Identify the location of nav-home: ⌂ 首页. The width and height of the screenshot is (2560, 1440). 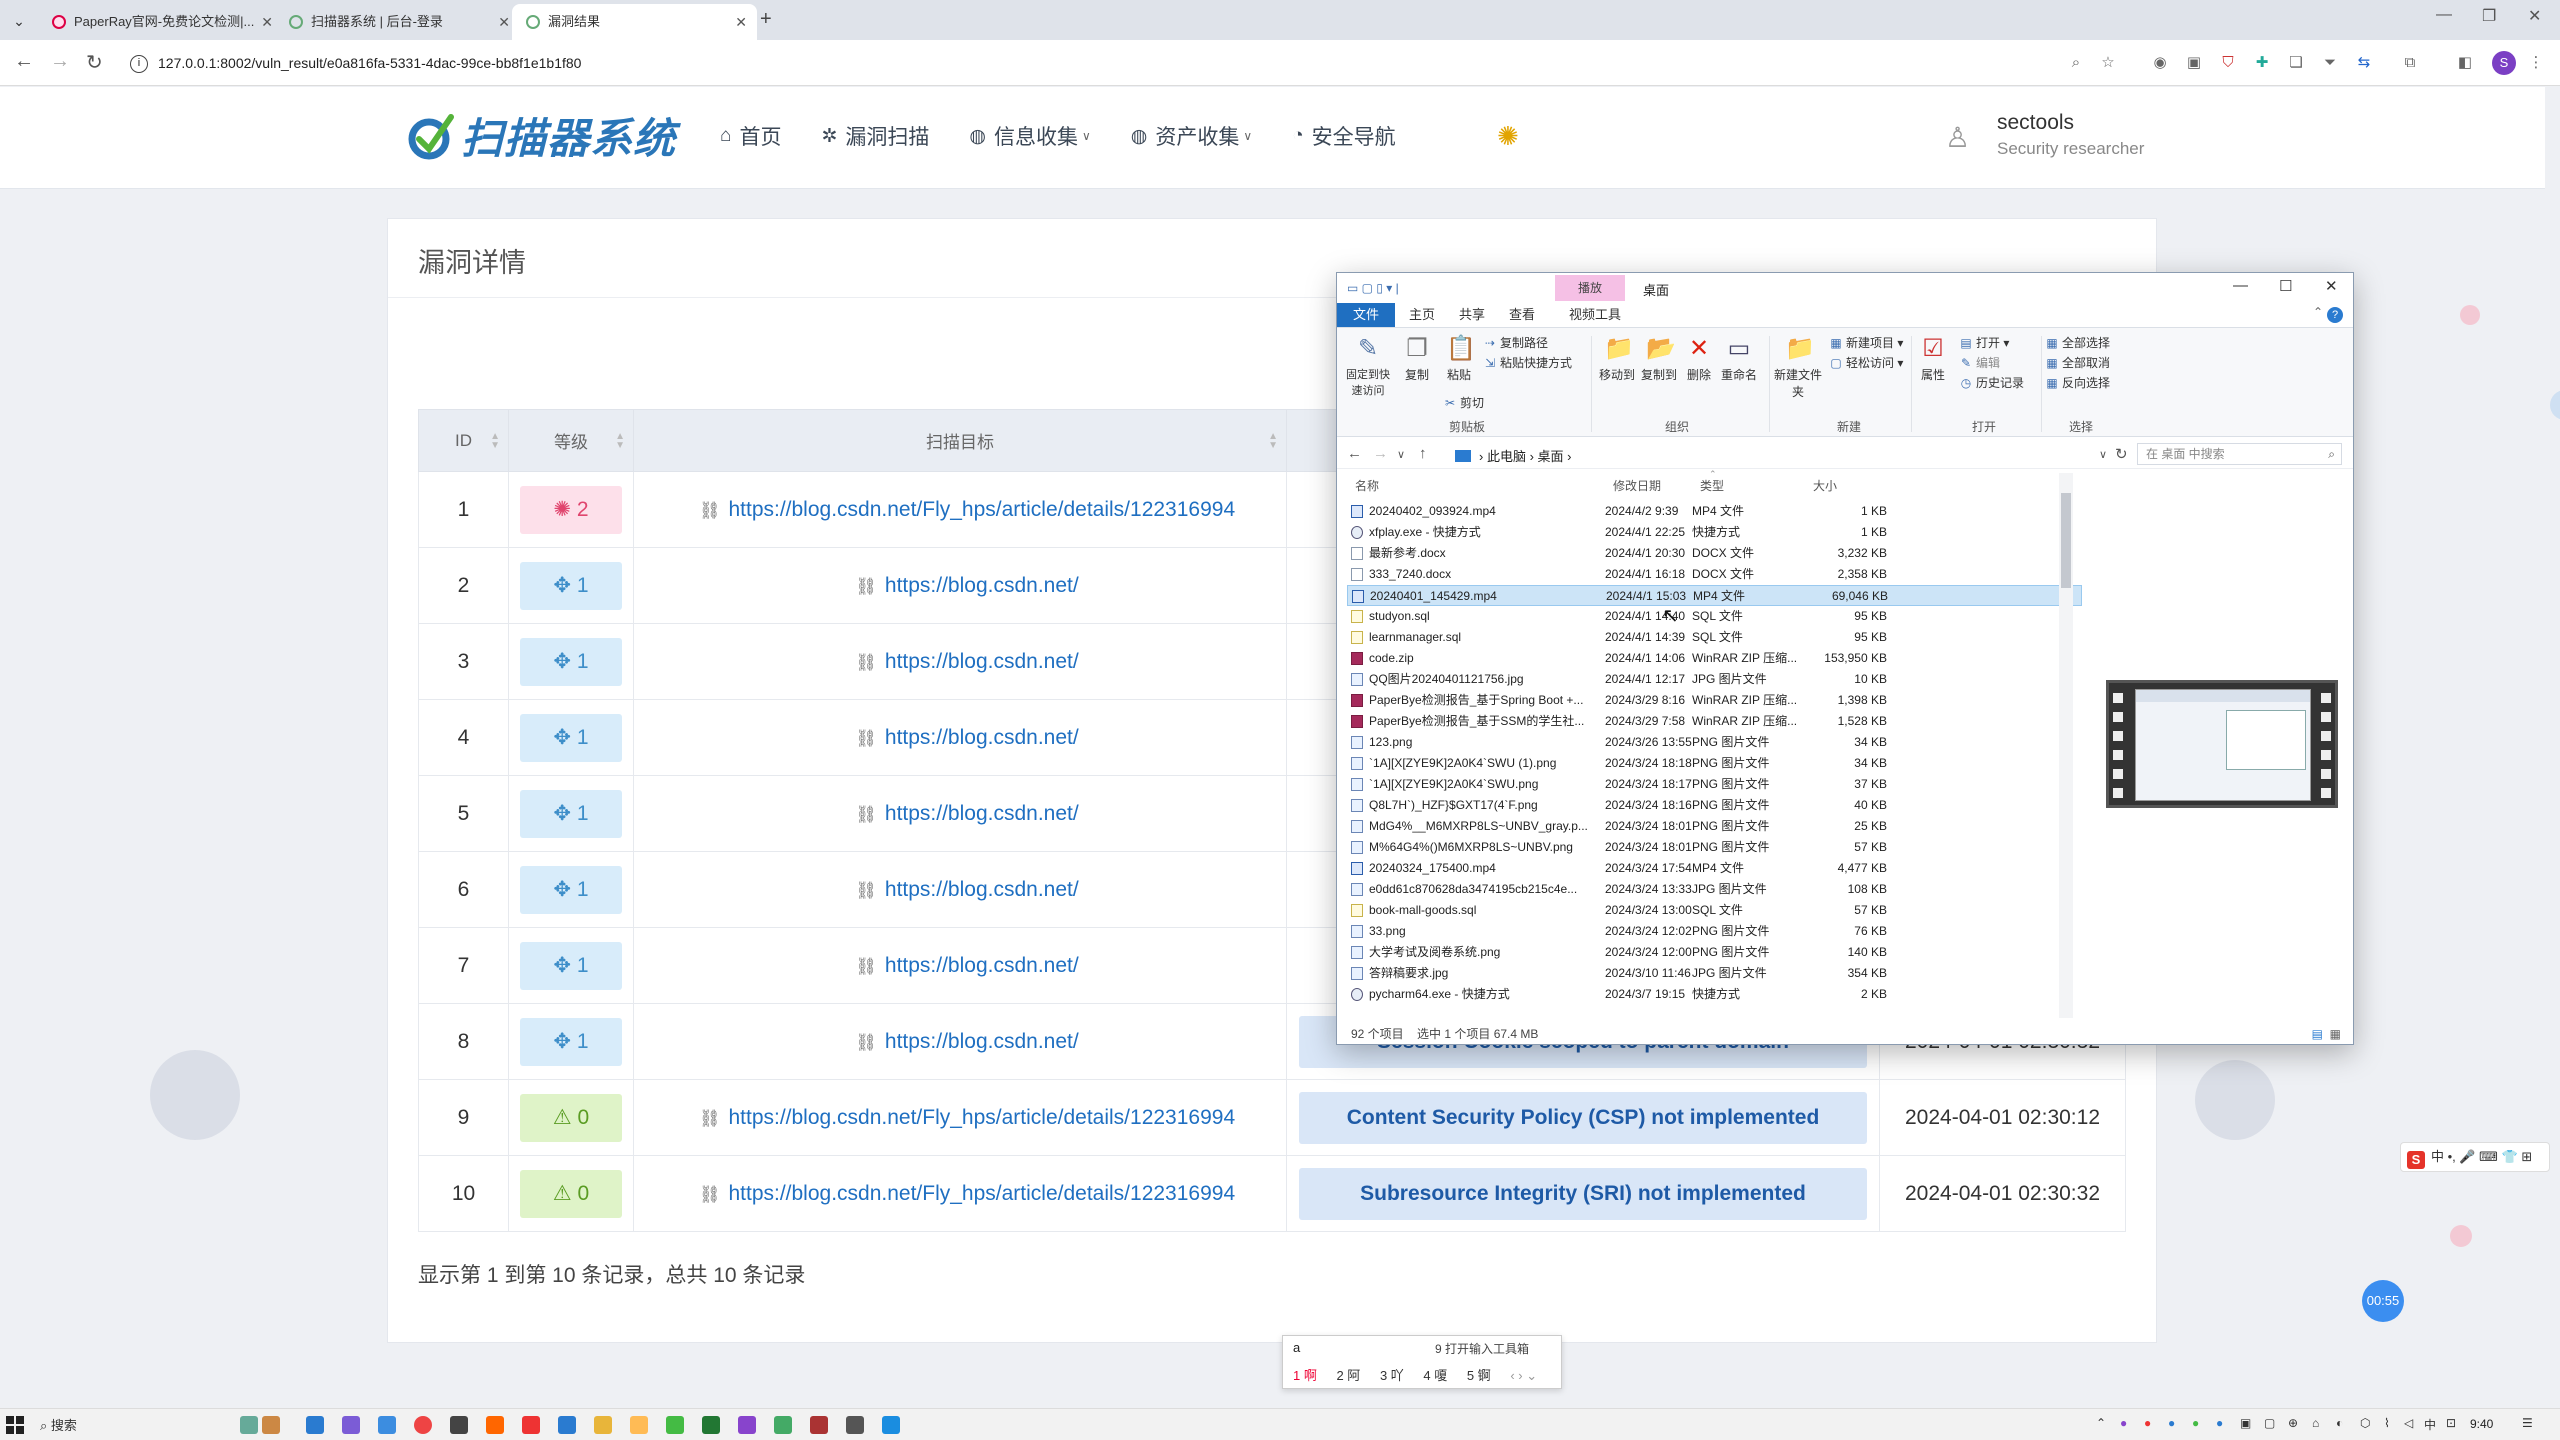
(750, 136).